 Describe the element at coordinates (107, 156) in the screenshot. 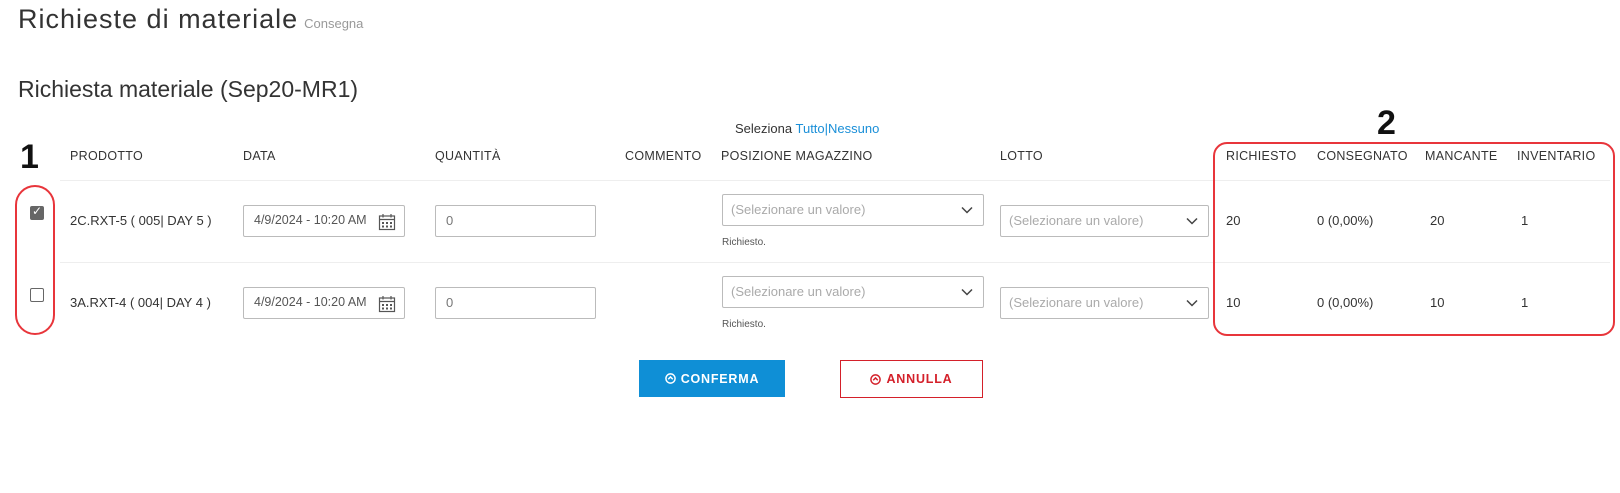

I see `col-header-product: PRODOTTO` at that location.